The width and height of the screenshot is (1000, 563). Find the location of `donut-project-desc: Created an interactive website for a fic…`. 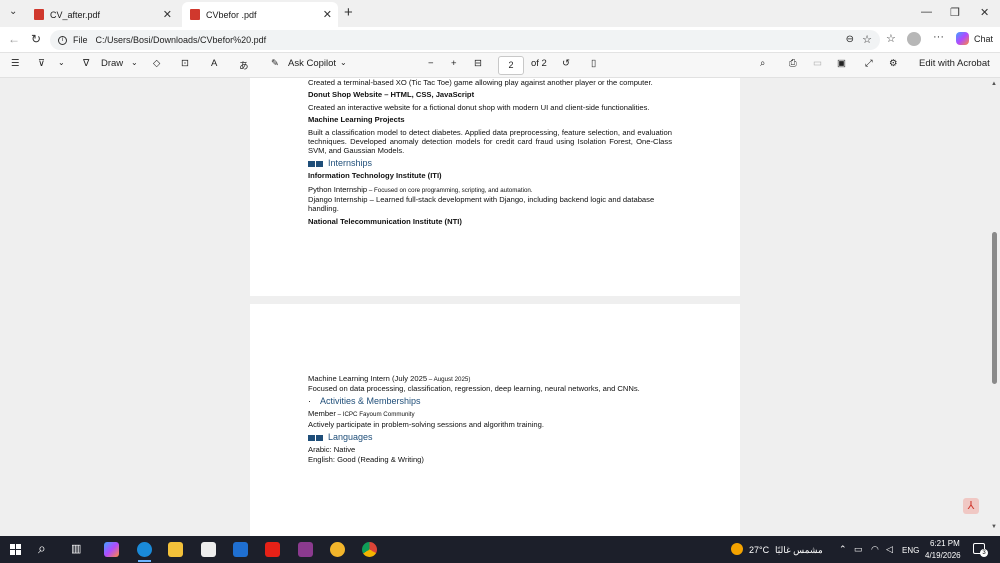

donut-project-desc: Created an interactive website for a fic… is located at coordinates (479, 107).